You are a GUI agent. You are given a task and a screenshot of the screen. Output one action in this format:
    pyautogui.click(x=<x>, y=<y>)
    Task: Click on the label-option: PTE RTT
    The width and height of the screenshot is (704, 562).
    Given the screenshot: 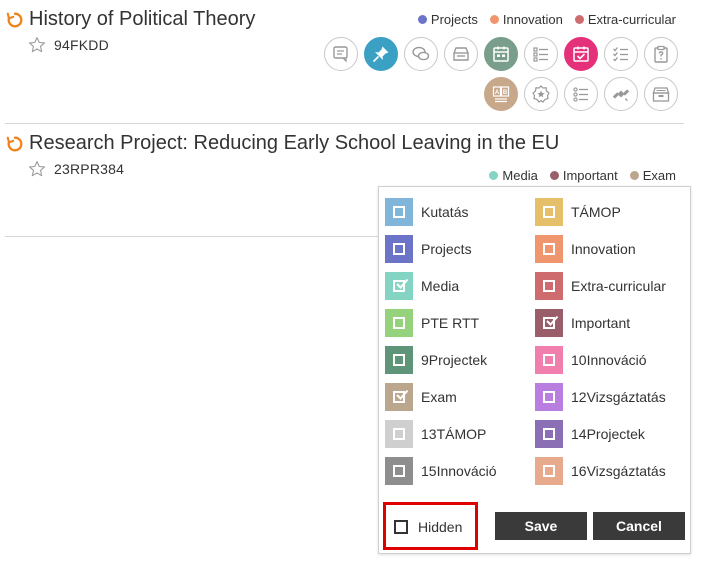 What is the action you would take?
    pyautogui.click(x=432, y=323)
    